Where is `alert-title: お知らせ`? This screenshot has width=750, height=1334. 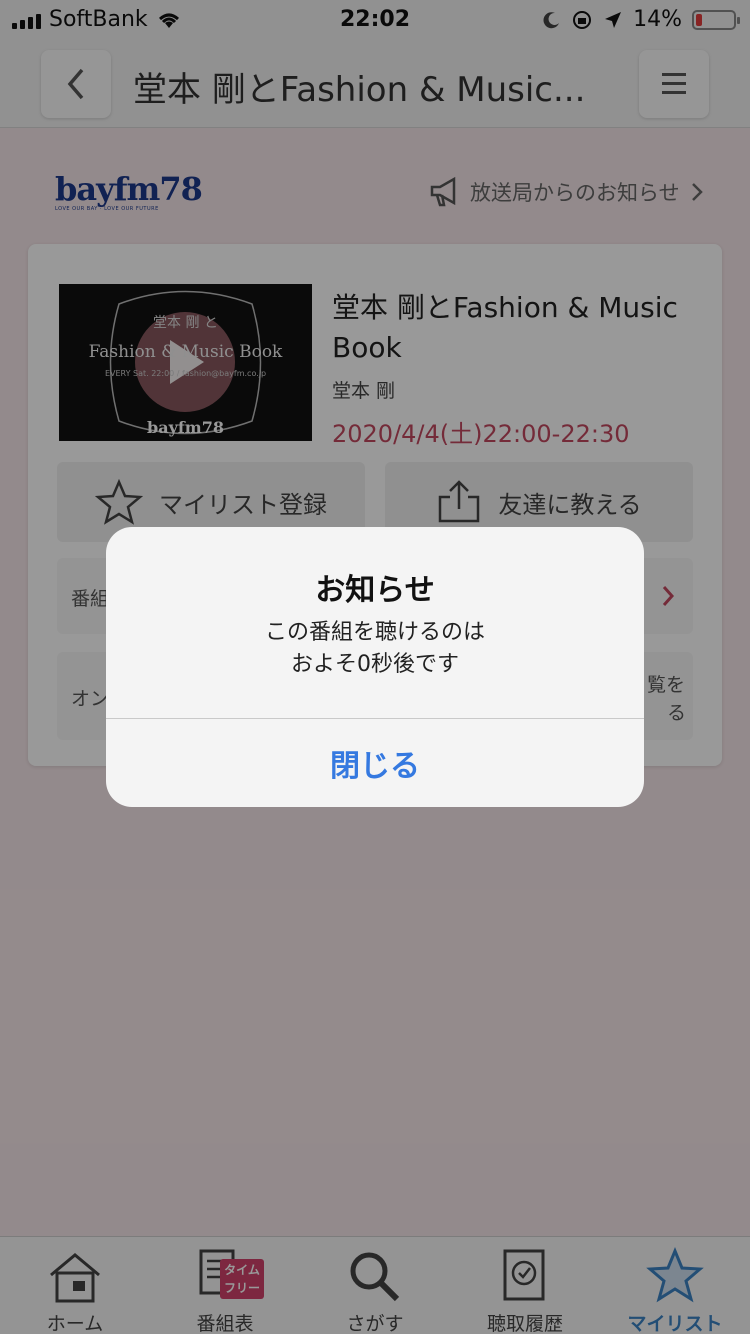
alert-title: お知らせ is located at coordinates (375, 590).